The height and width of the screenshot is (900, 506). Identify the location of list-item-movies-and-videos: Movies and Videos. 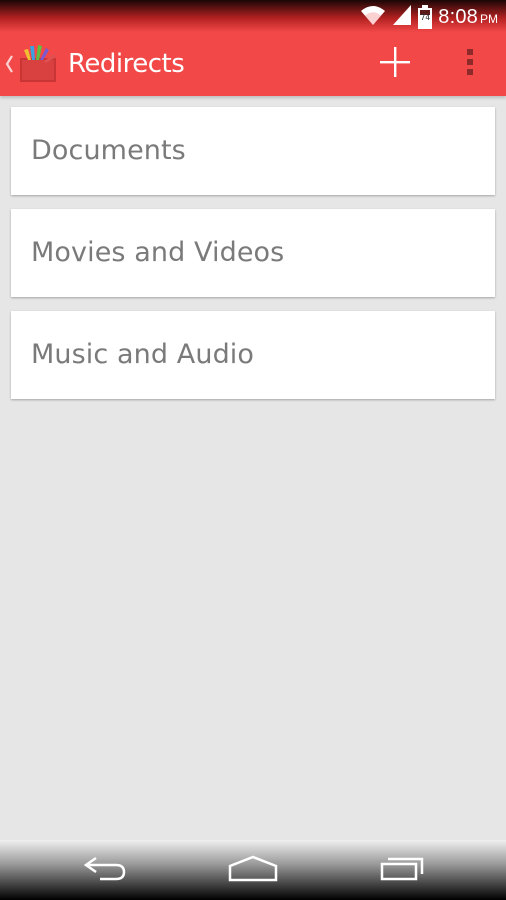
(253, 253).